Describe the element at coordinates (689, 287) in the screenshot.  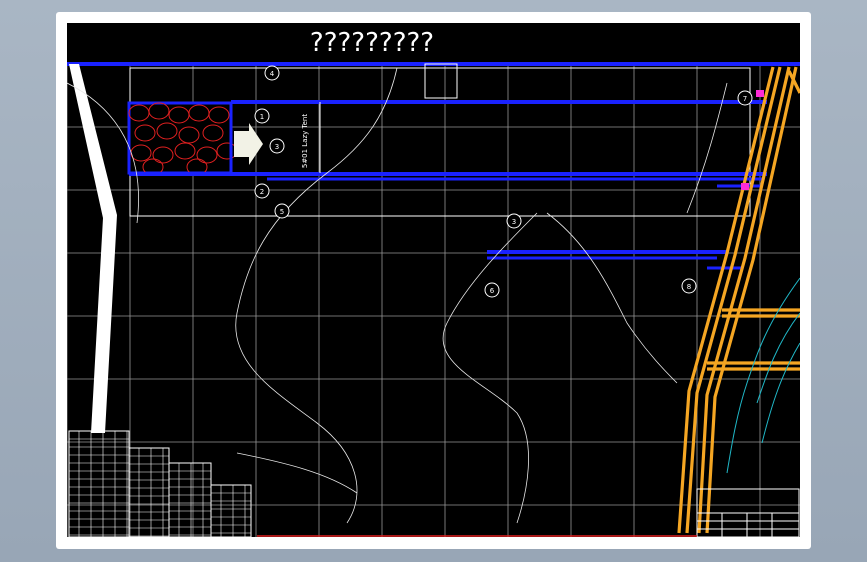
I see `callout-label: 8` at that location.